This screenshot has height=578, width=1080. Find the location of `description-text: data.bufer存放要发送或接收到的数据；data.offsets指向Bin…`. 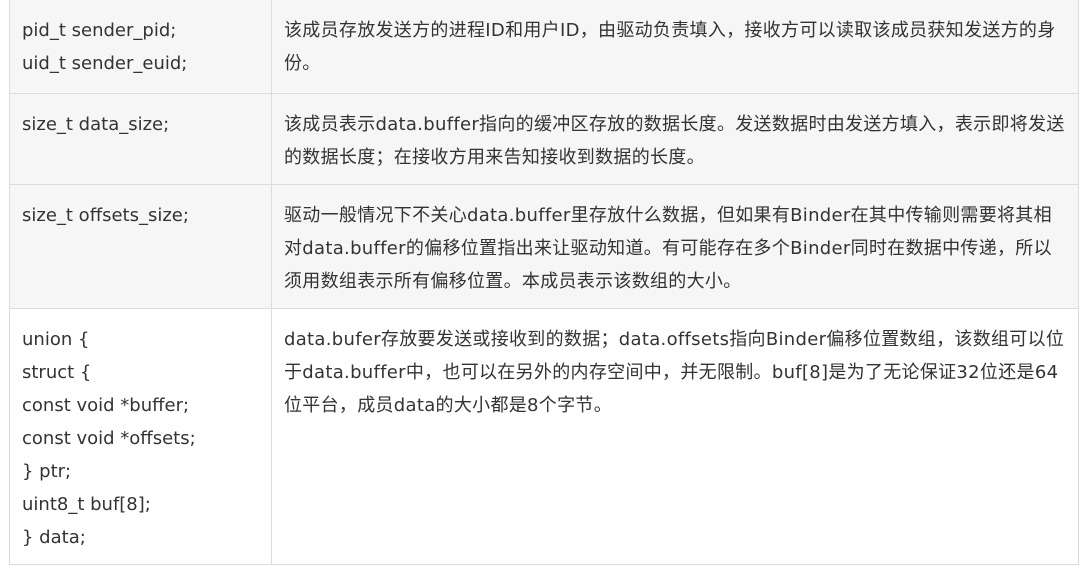

description-text: data.bufer存放要发送或接收到的数据；data.offsets指向Bin… is located at coordinates (674, 372).